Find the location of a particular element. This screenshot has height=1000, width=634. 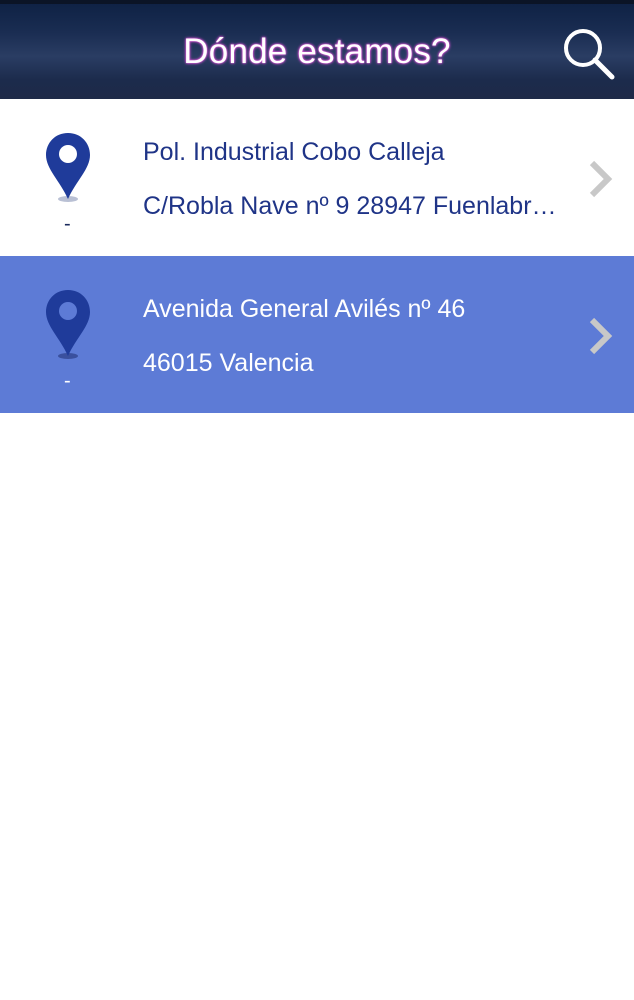

location-name: Avenida General Avilés nº 46 is located at coordinates (304, 309).